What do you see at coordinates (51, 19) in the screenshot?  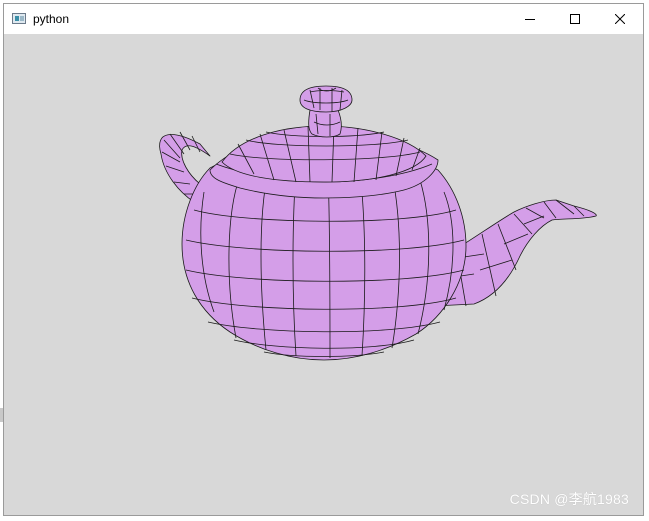 I see `window-title: python` at bounding box center [51, 19].